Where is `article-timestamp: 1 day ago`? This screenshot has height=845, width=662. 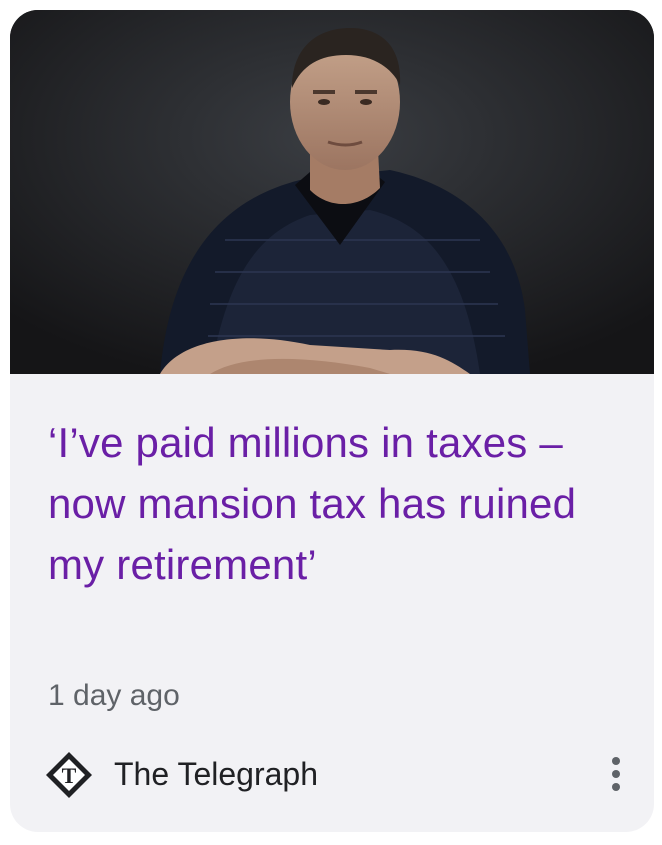
article-timestamp: 1 day ago is located at coordinates (114, 695).